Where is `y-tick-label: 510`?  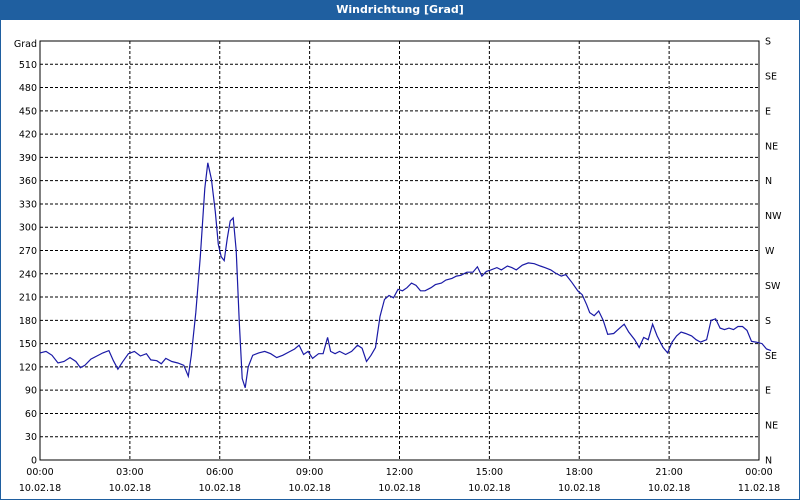
y-tick-label: 510 is located at coordinates (28, 65).